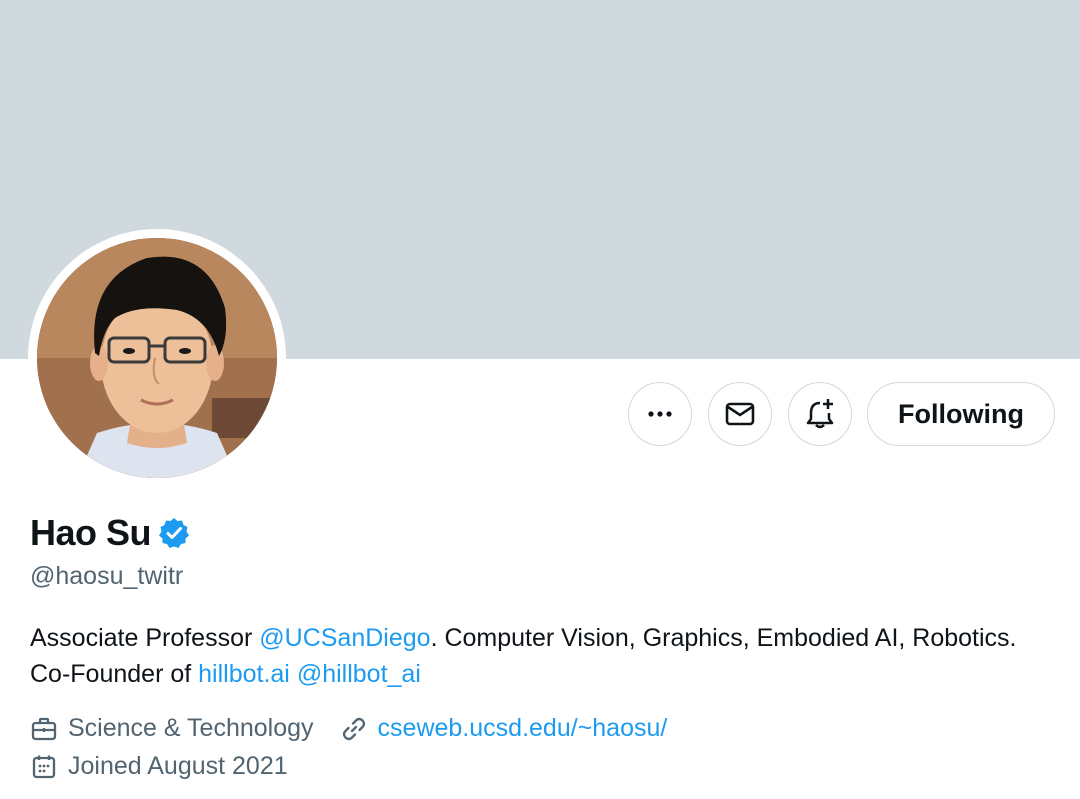 Image resolution: width=1080 pixels, height=799 pixels. Describe the element at coordinates (344, 638) in the screenshot. I see `bio-mention-ucsandiego: @UCSanDiego` at that location.